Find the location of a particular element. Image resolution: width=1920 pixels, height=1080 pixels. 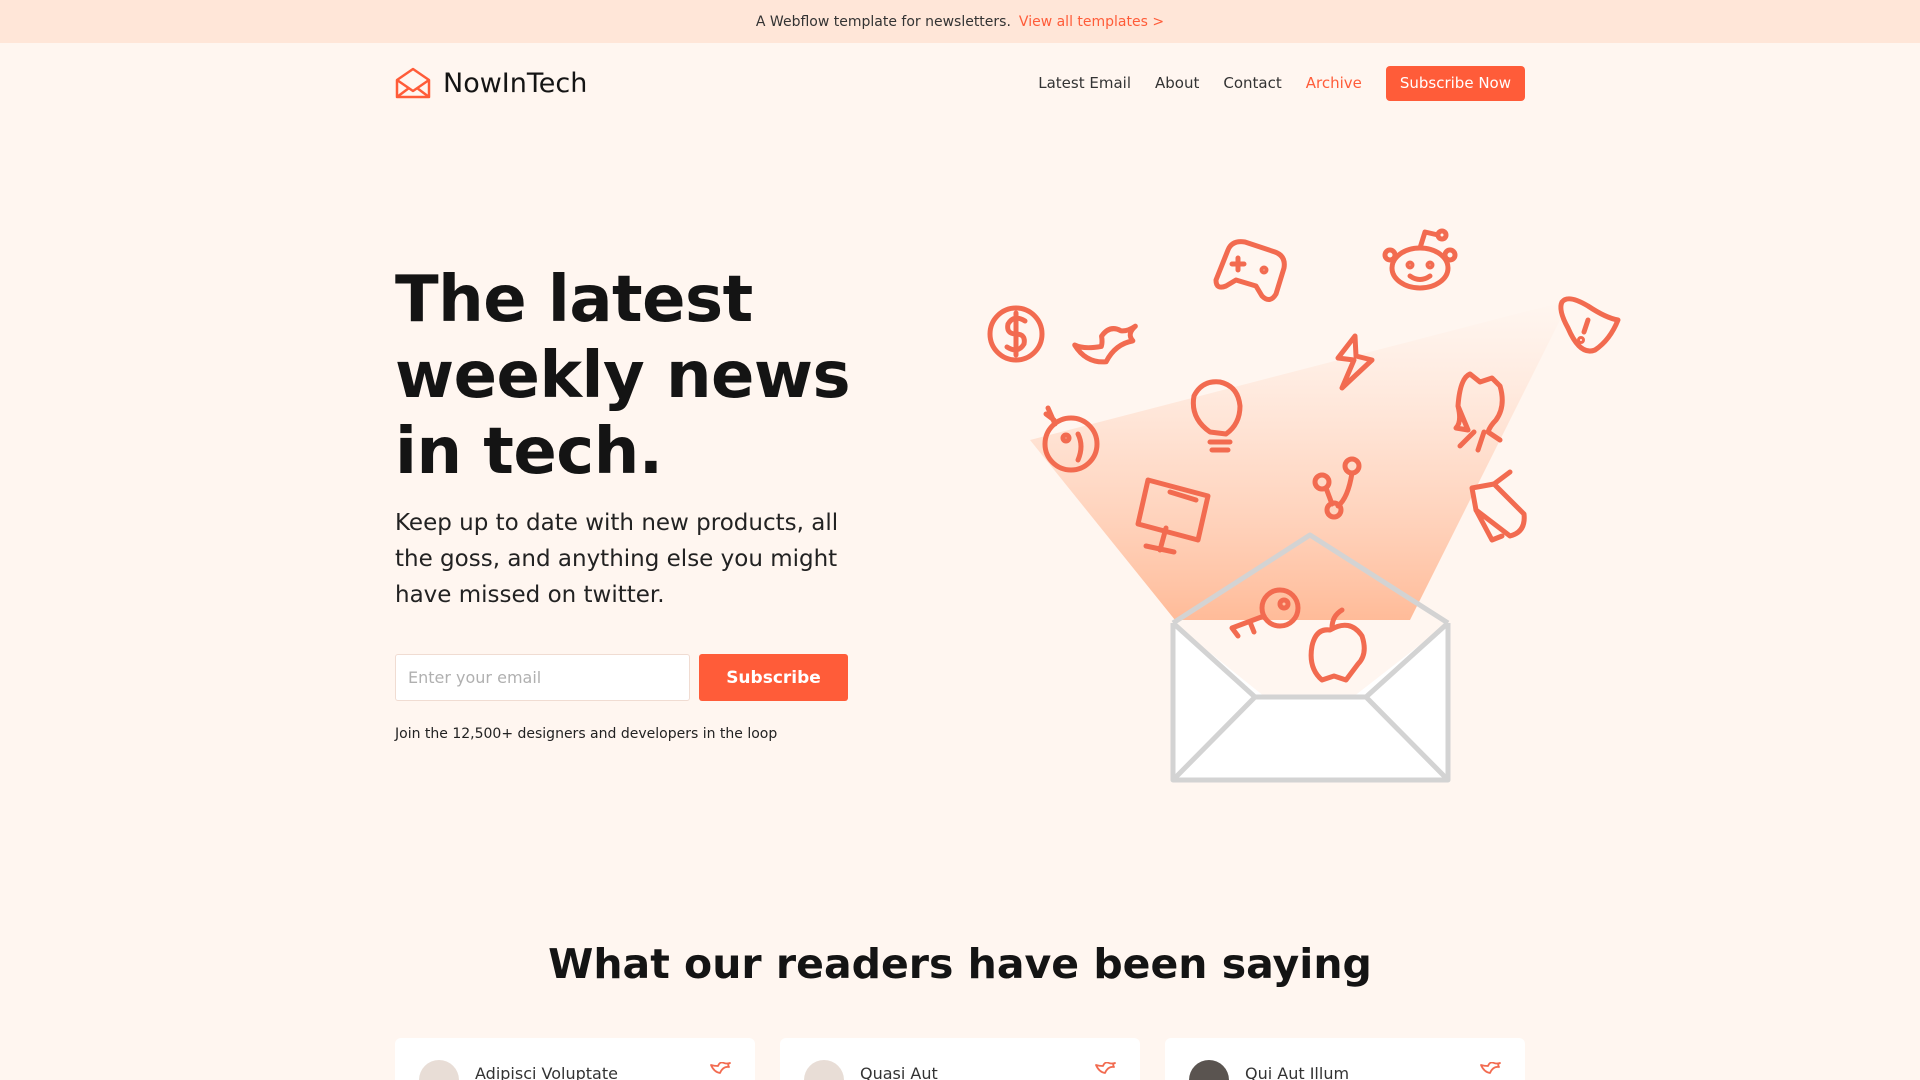

hero-title-line: in tech. is located at coordinates (529, 452).